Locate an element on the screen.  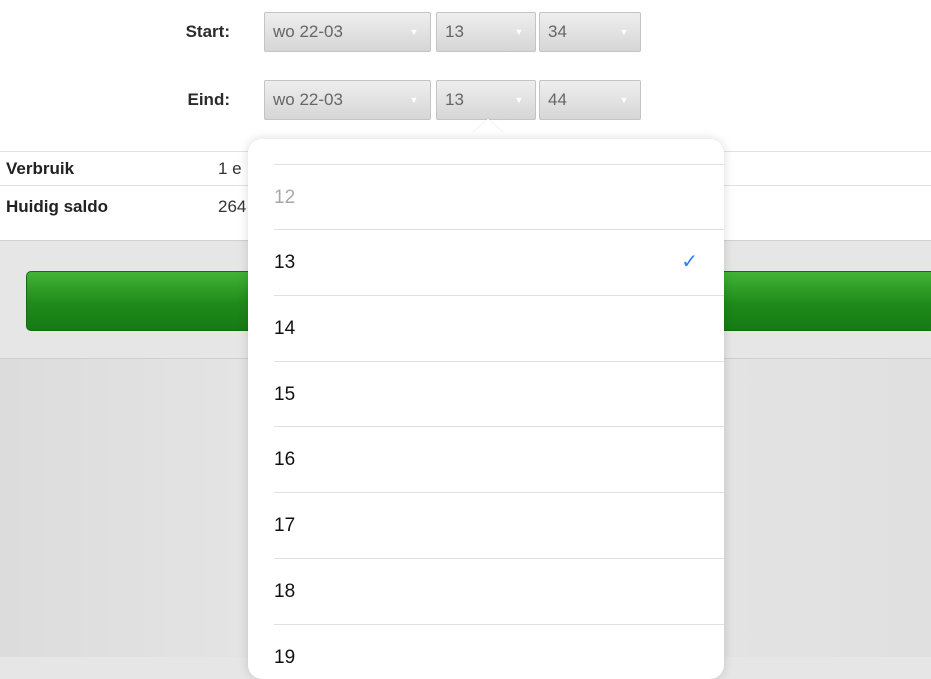
hour-option-label: 19 is located at coordinates (285, 657).